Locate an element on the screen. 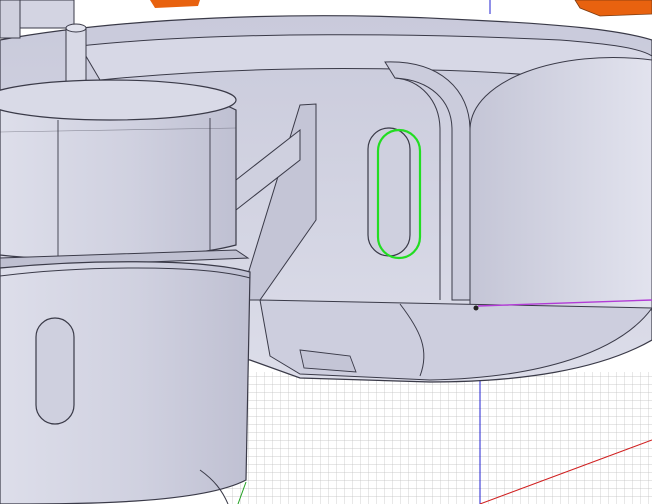  accent-part is located at coordinates (401, 8).